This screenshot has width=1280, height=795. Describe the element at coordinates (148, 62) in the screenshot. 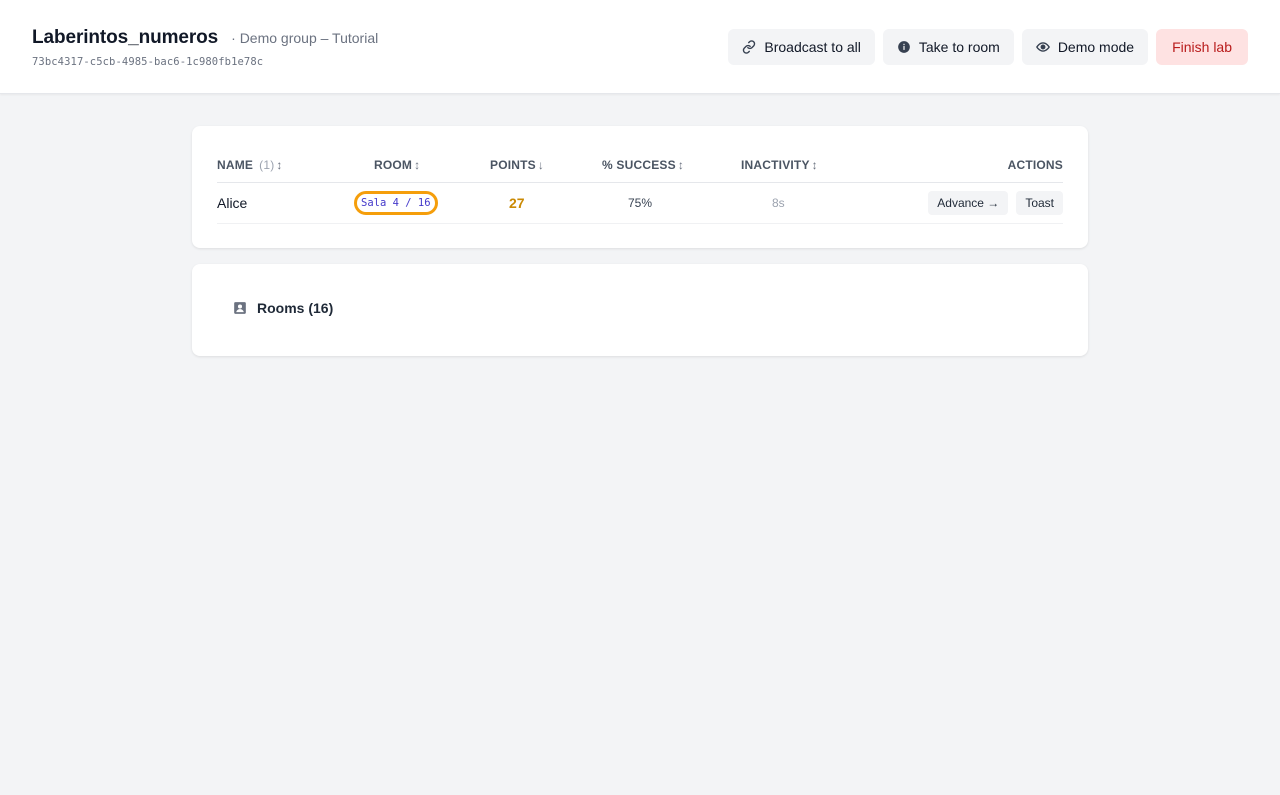

I see `lab-id: 73bc4317-c5cb-4985-bac6-1c980fb1e78c` at that location.